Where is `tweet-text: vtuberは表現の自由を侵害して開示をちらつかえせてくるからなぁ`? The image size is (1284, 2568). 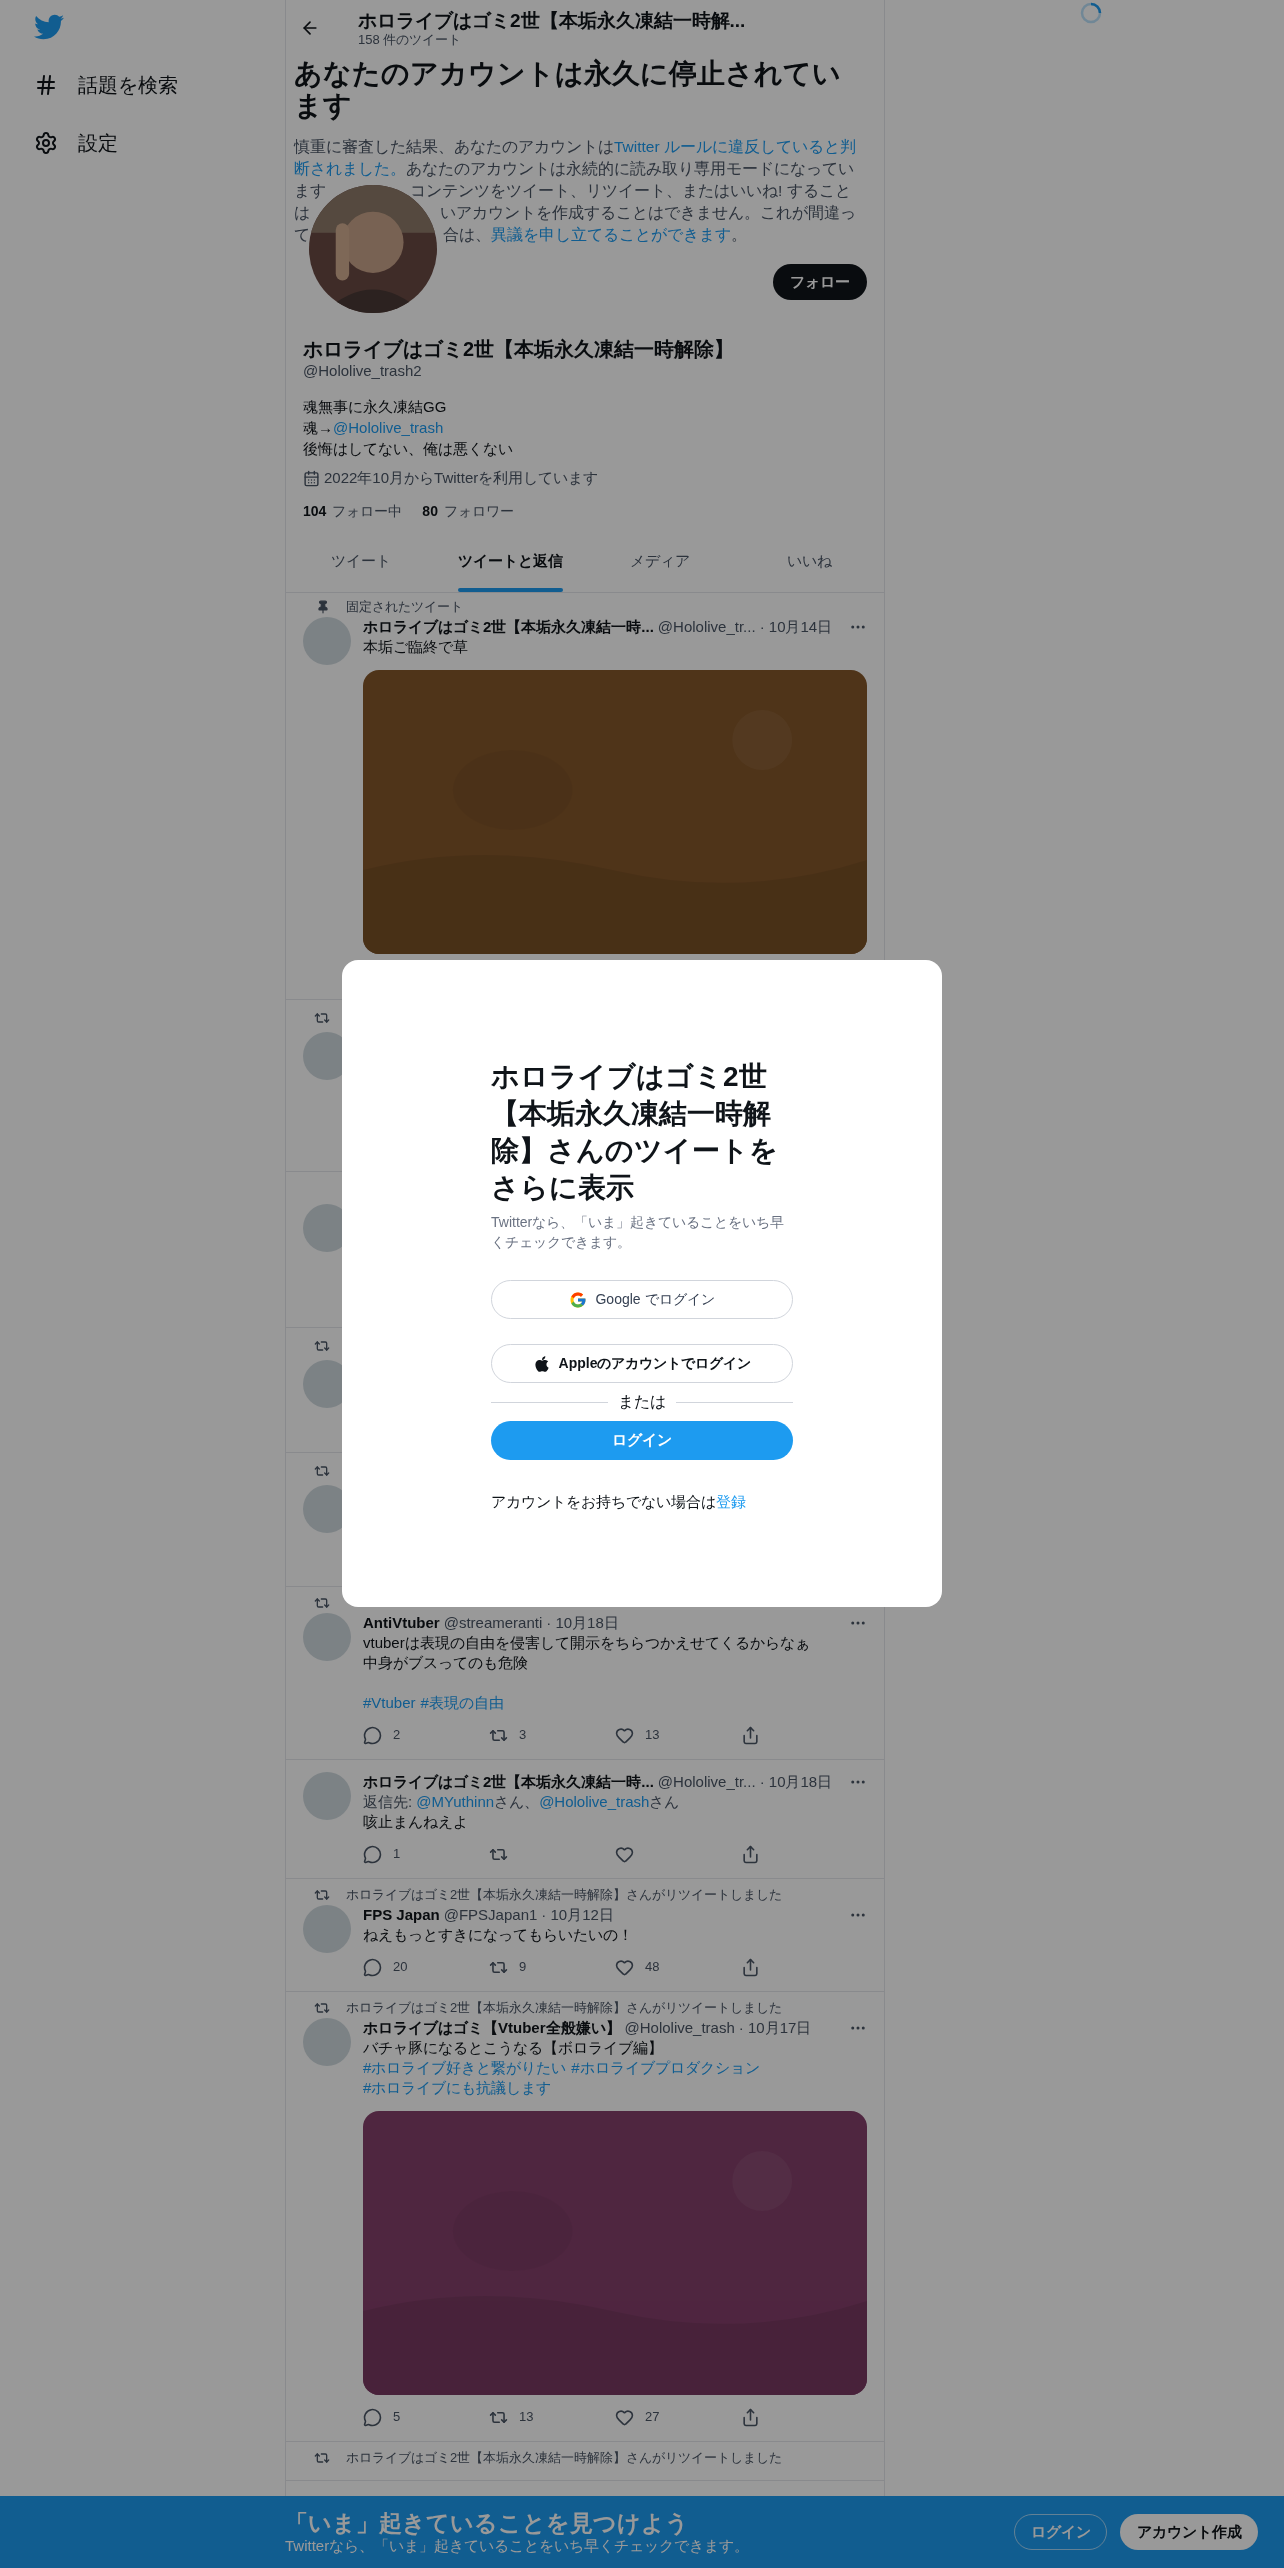 tweet-text: vtuberは表現の自由を侵害して開示をちらつかえせてくるからなぁ is located at coordinates (587, 1643).